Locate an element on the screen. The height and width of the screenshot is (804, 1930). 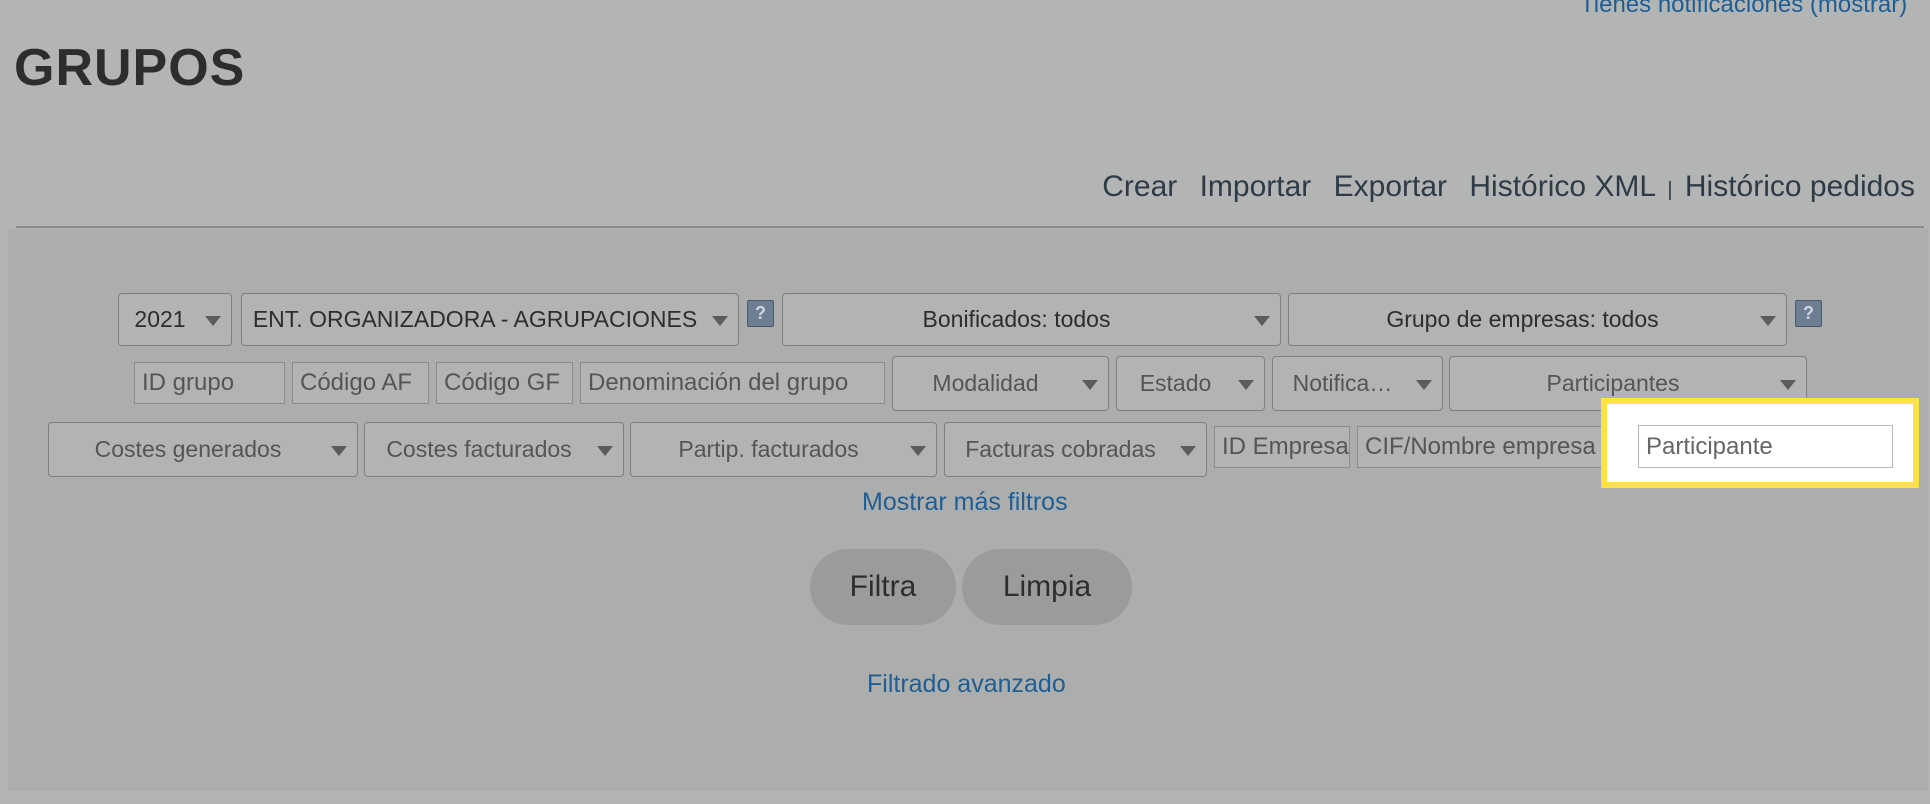
cif-nombre-input: CIF/Nombre empresa is located at coordinates (1495, 447).